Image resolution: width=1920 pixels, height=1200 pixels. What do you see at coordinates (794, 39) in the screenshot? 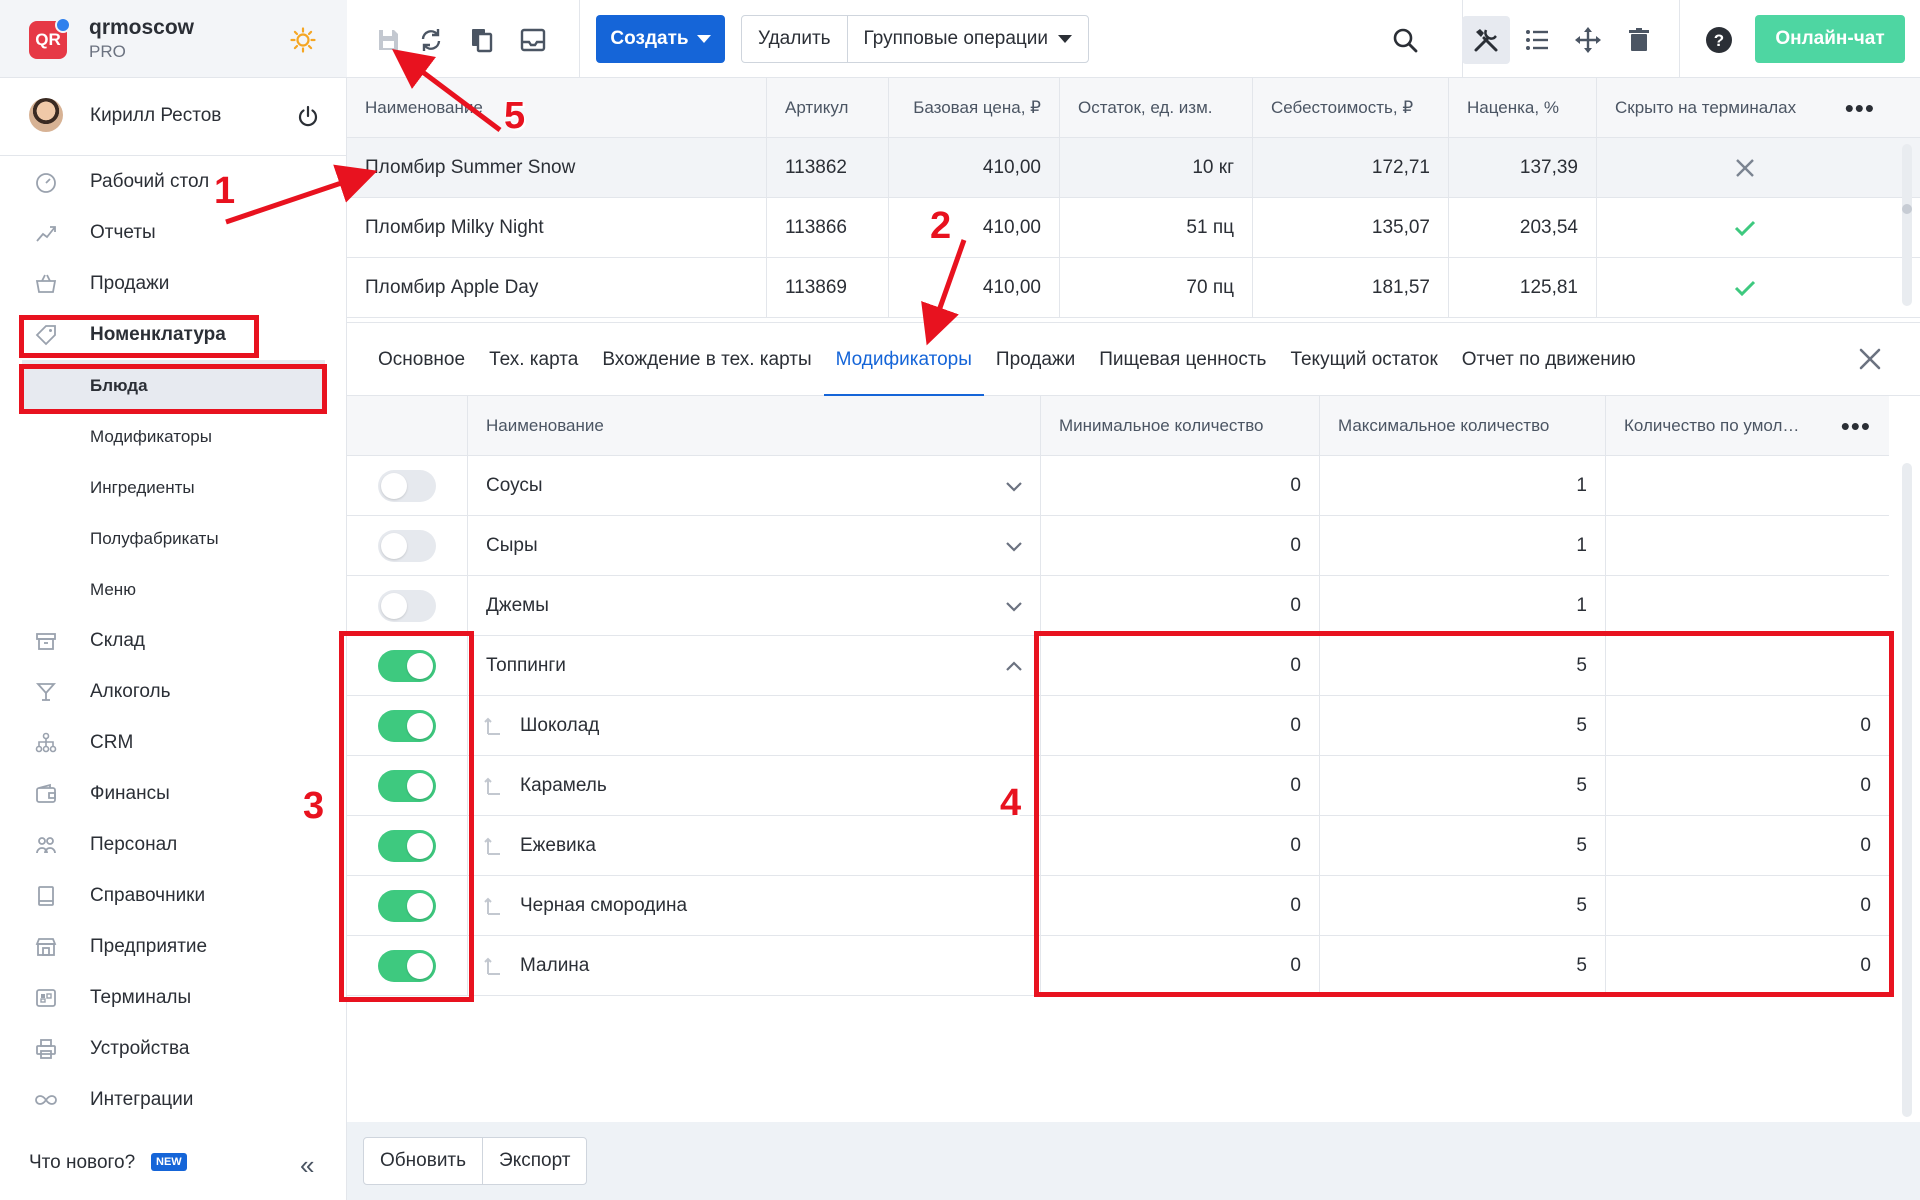
I see `delete-button: Удалить` at bounding box center [794, 39].